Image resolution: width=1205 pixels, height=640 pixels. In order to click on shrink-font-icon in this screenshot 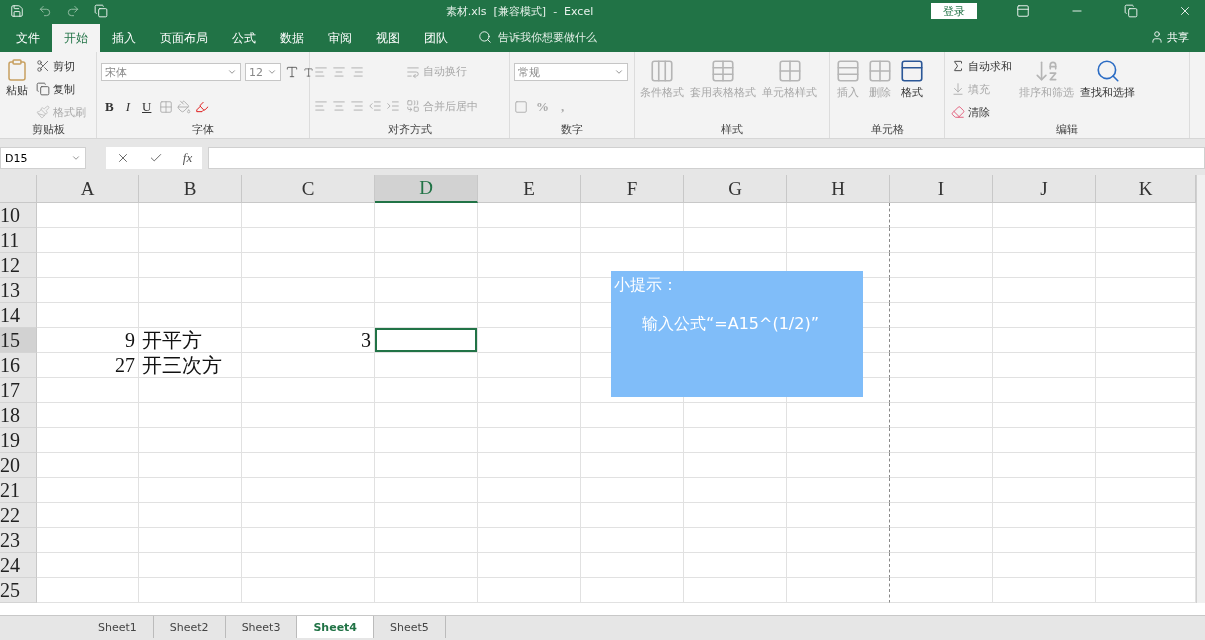, I will do `click(308, 72)`.